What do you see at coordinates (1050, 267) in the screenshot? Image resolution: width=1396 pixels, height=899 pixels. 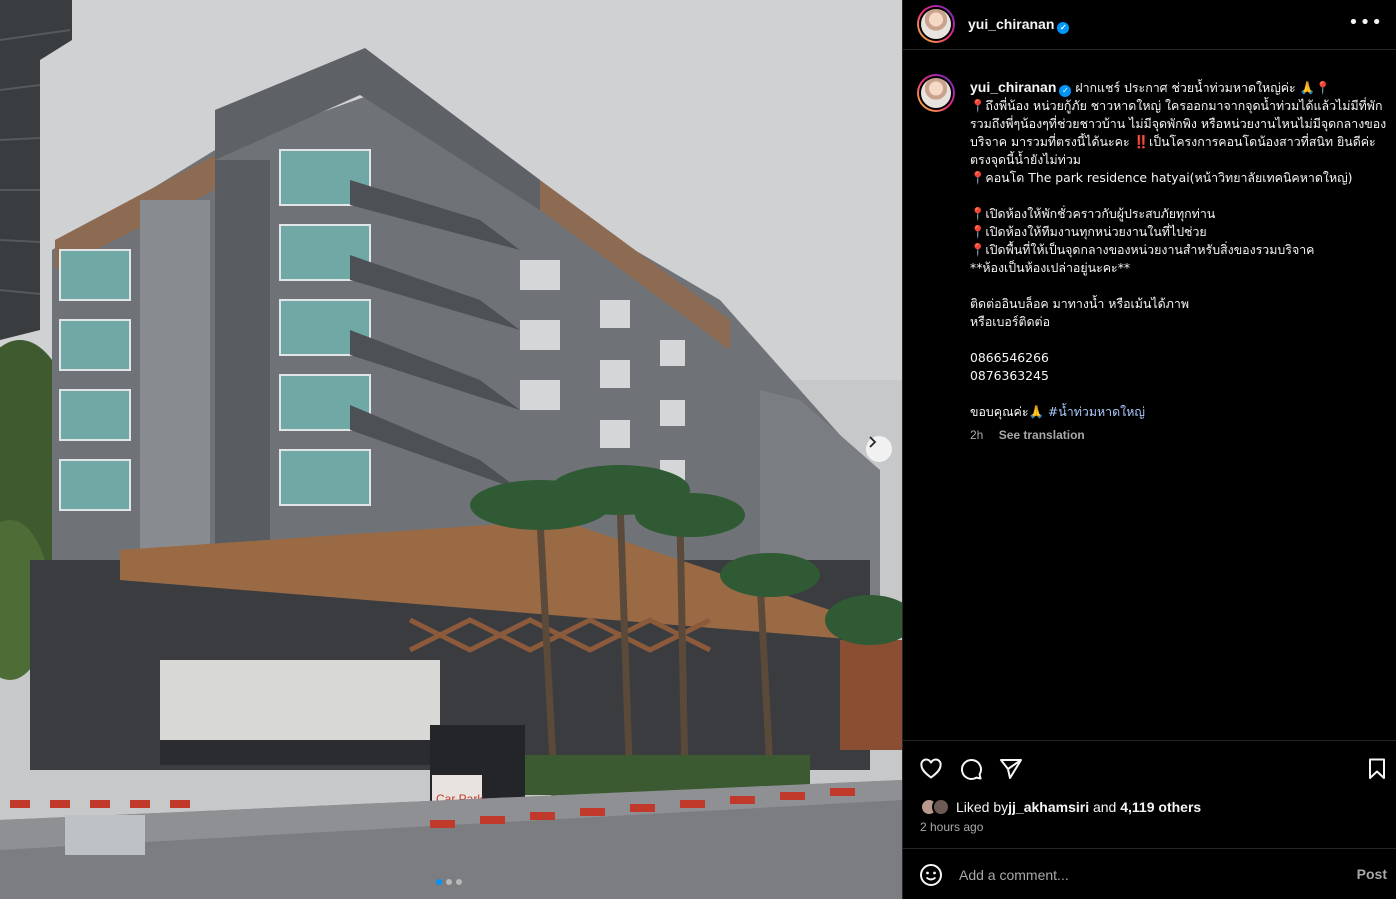 I see `caption-line: **ห้องเป็นห้องเปล่าอยู่นะคะ**` at bounding box center [1050, 267].